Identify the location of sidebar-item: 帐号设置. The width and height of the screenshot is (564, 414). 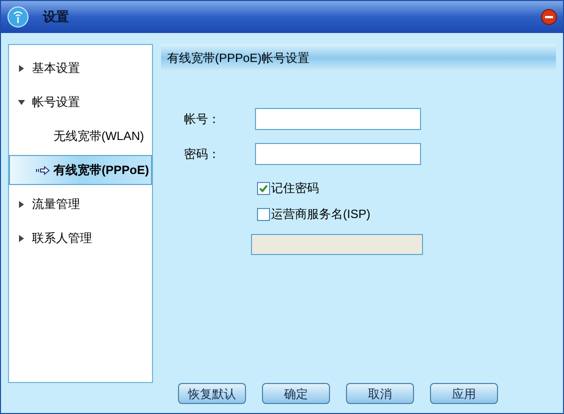
(56, 102).